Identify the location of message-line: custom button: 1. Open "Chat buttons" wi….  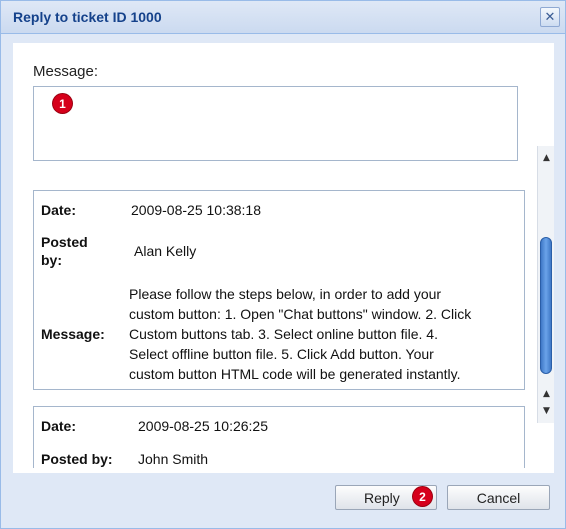
(300, 314).